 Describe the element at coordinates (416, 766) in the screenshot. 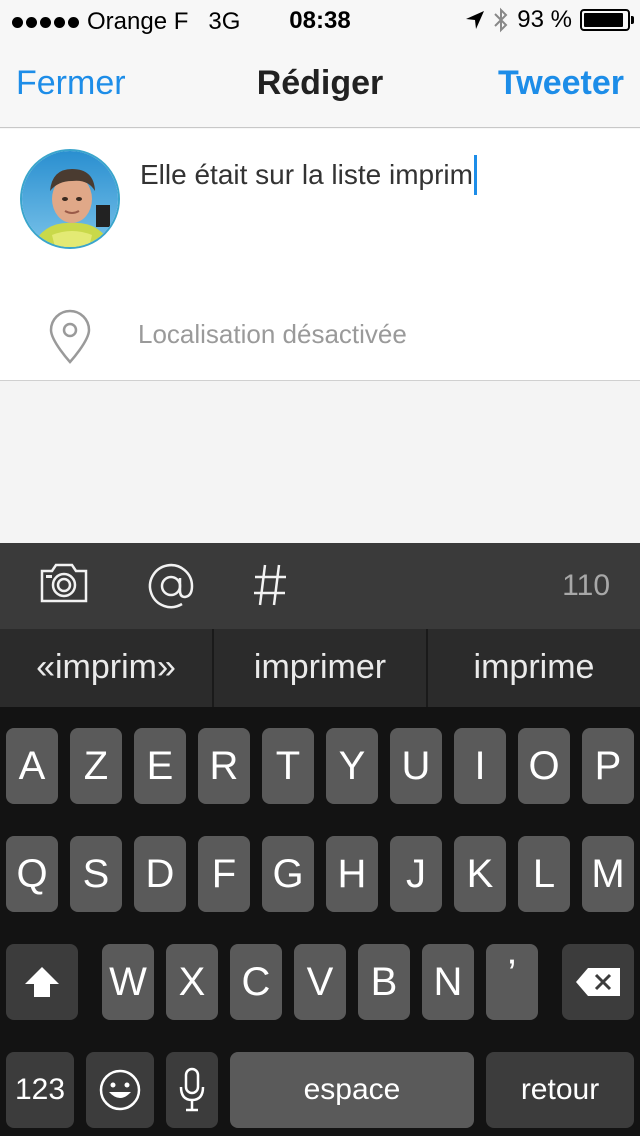

I see `key-u: U` at that location.